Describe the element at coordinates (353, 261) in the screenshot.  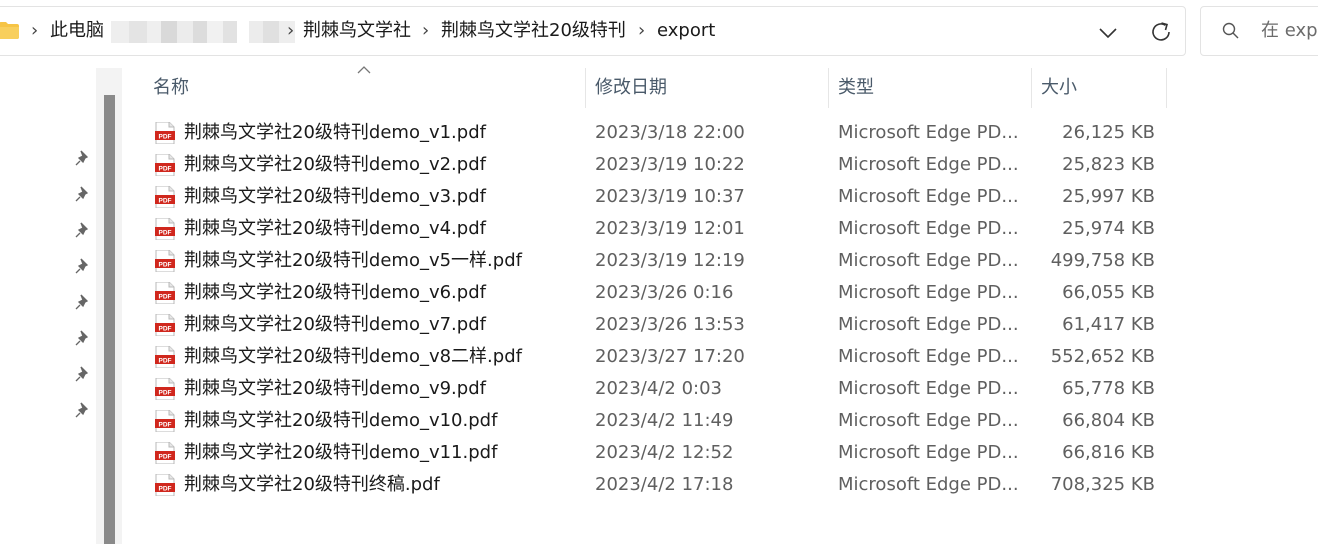
I see `file-name: 荆棘鸟文学社20级特刊demo_v5一样.pdf` at that location.